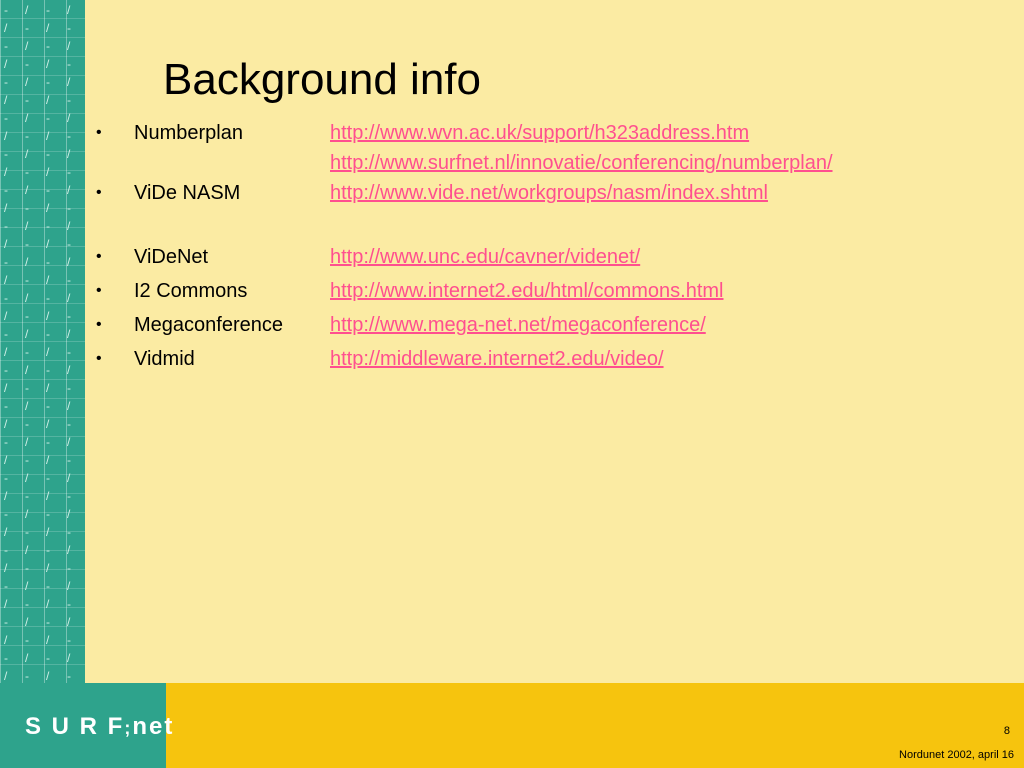 The image size is (1024, 768). I want to click on item-label: ViDeNet, so click(171, 257).